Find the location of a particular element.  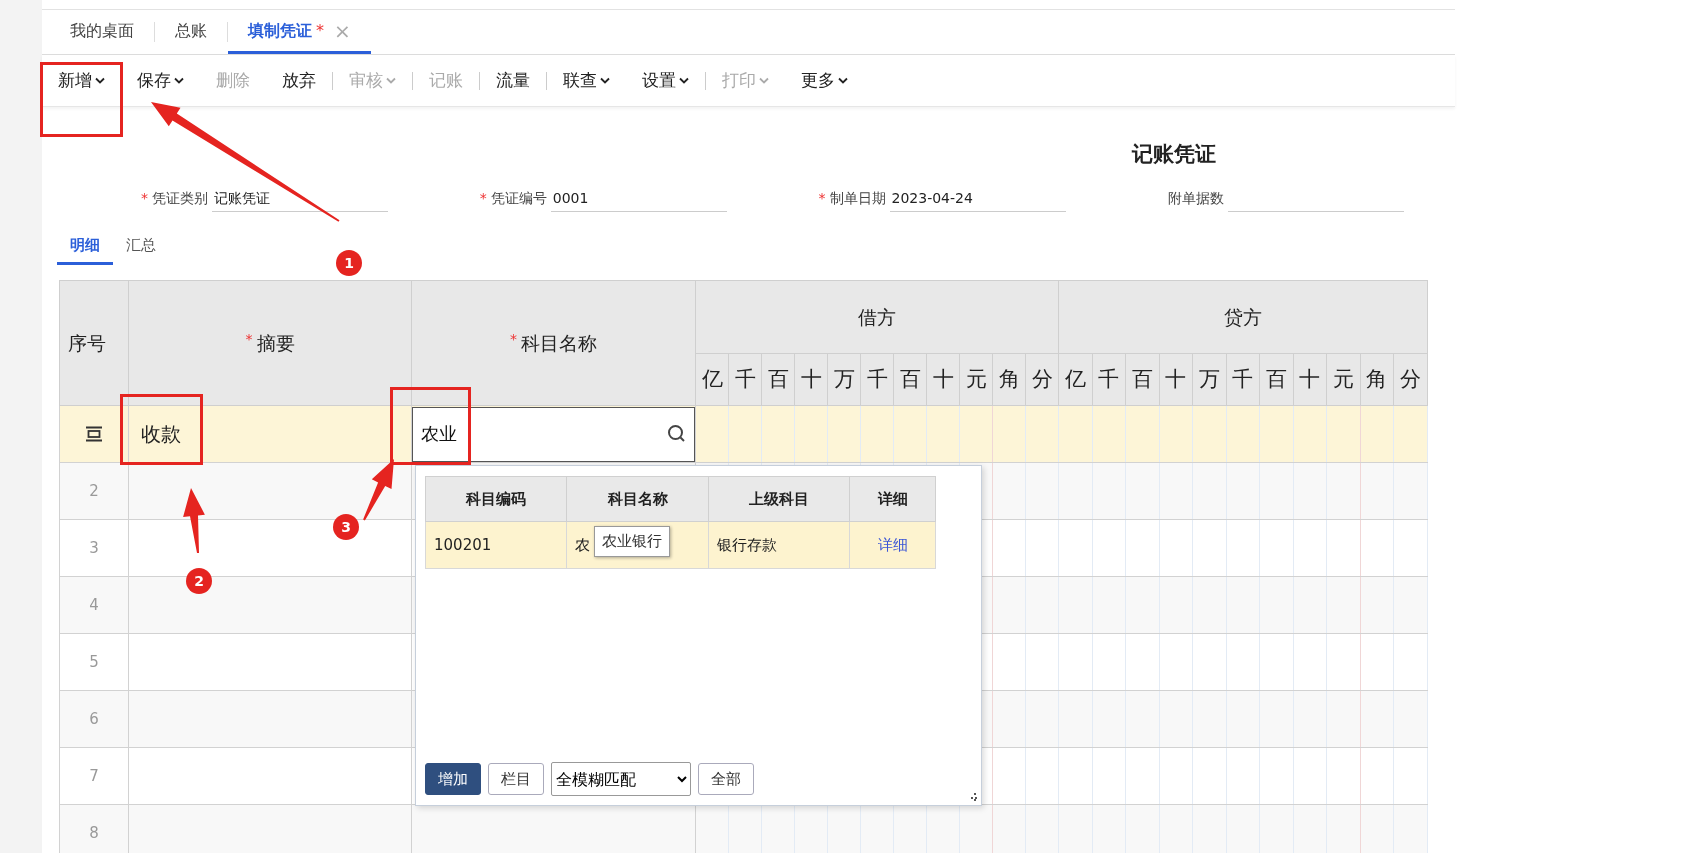

page-tab: 我的桌面 is located at coordinates (102, 32).